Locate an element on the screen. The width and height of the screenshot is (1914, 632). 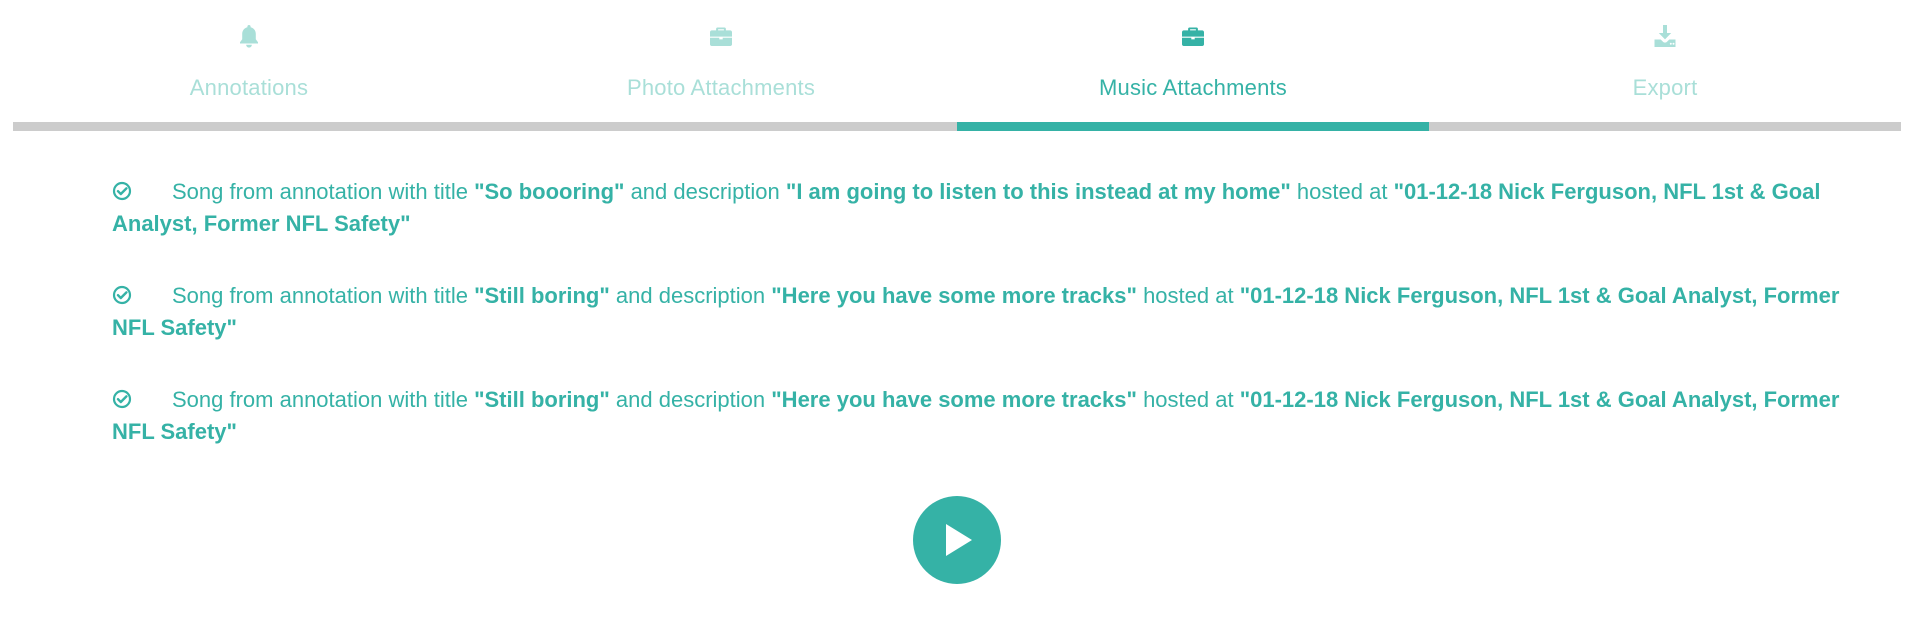
tab-annotations: Annotations is located at coordinates (249, 61).